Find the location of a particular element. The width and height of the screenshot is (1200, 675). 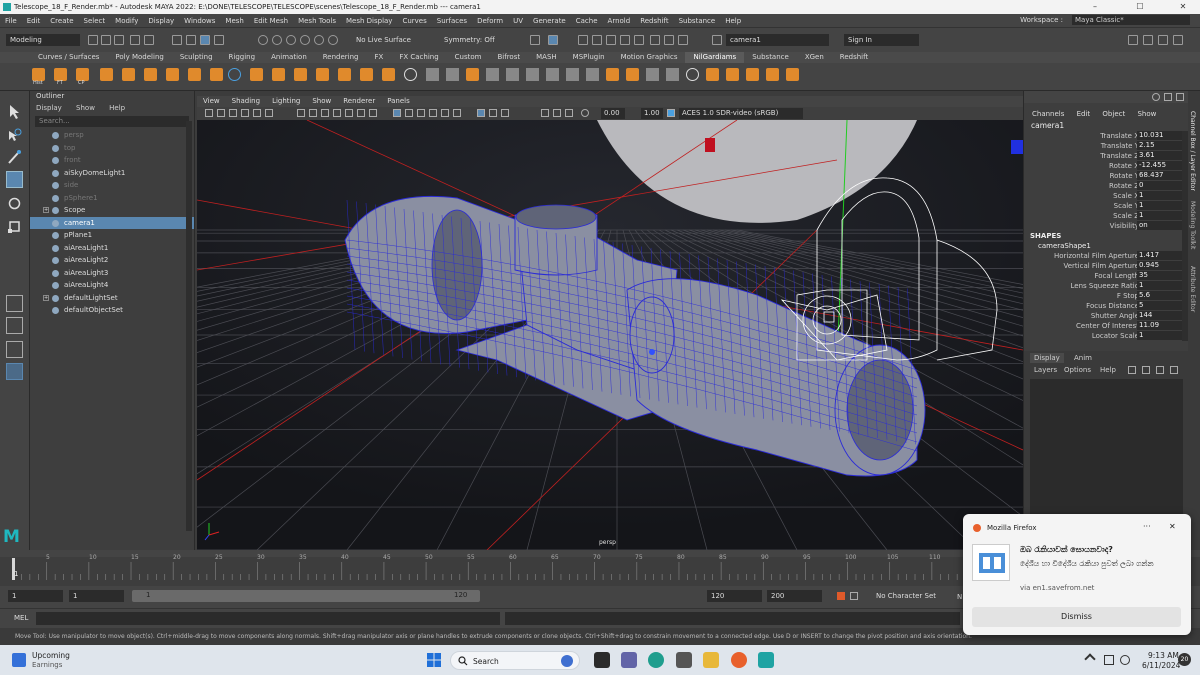

expand-icon: + is located at coordinates (46, 297).